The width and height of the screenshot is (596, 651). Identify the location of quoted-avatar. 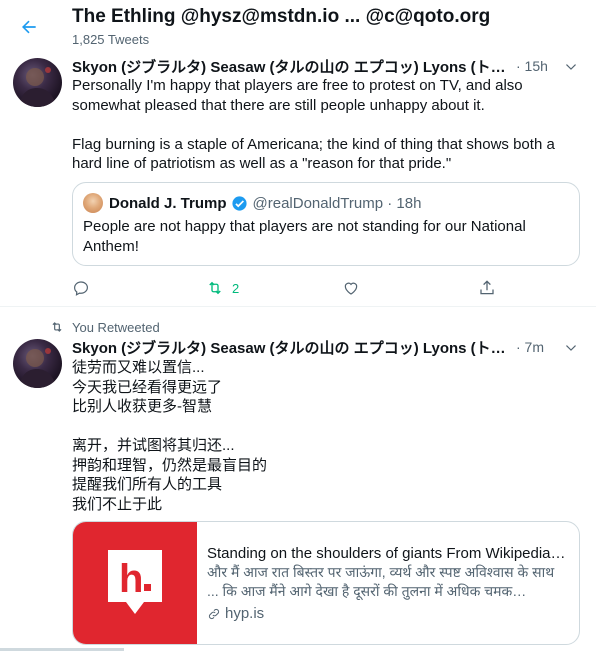
(93, 203).